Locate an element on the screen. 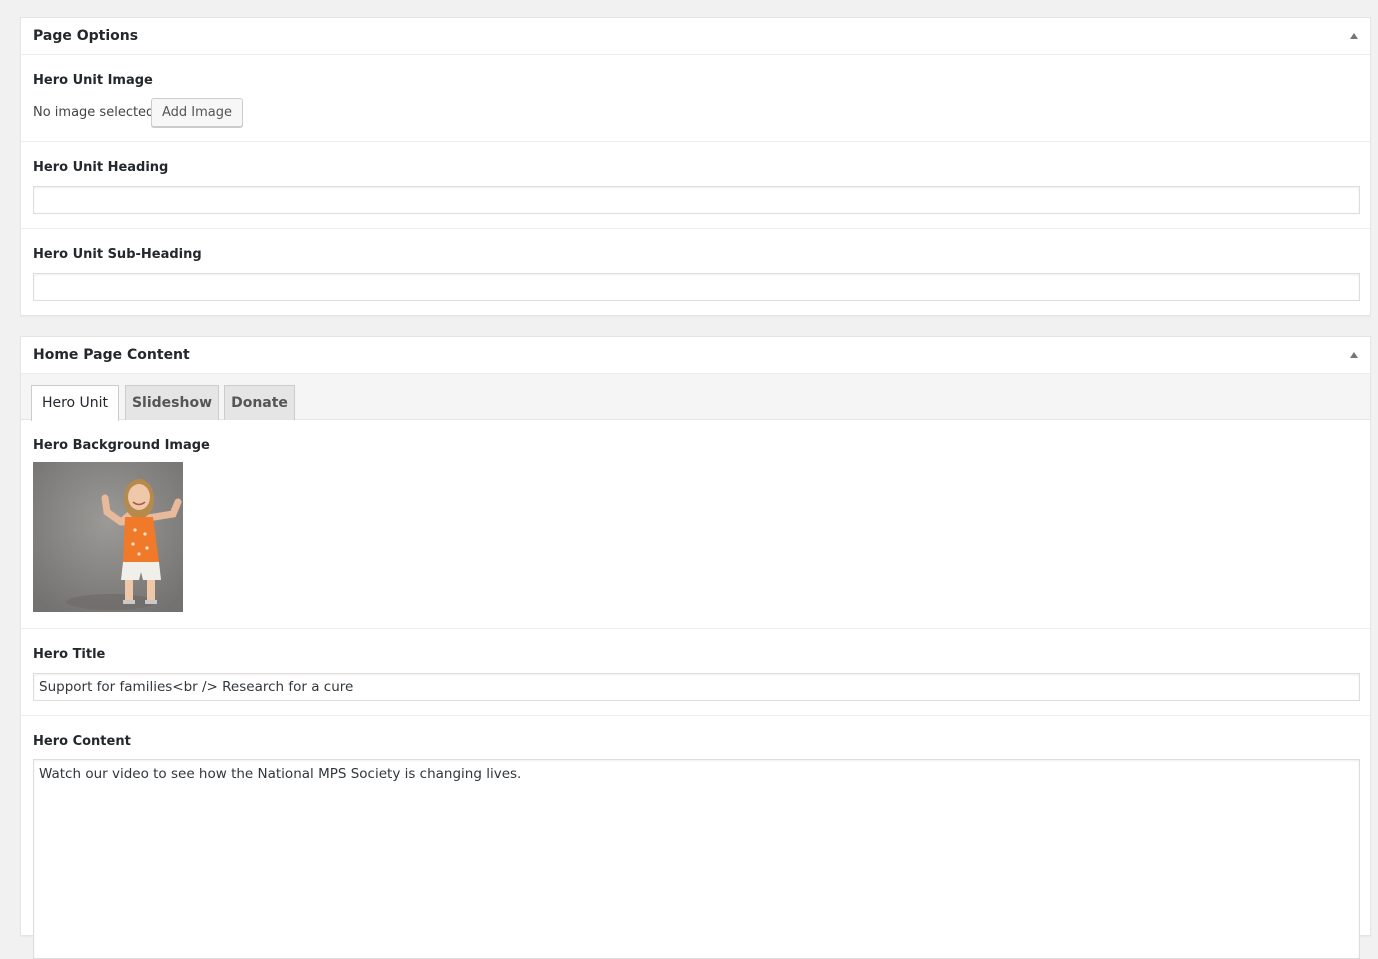 The width and height of the screenshot is (1378, 959). no-image-status: No image selected is located at coordinates (94, 112).